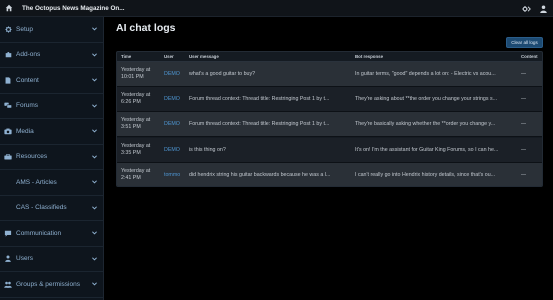  Describe the element at coordinates (24, 259) in the screenshot. I see `sidebar-item-label: Users` at that location.